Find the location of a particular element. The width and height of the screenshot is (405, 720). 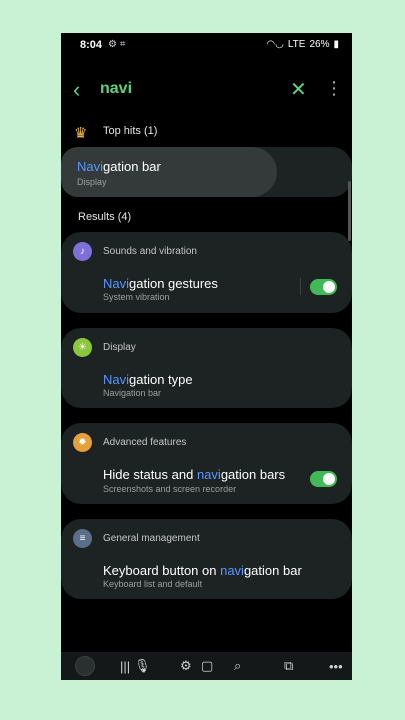

close-icon: ✕ is located at coordinates (298, 89).